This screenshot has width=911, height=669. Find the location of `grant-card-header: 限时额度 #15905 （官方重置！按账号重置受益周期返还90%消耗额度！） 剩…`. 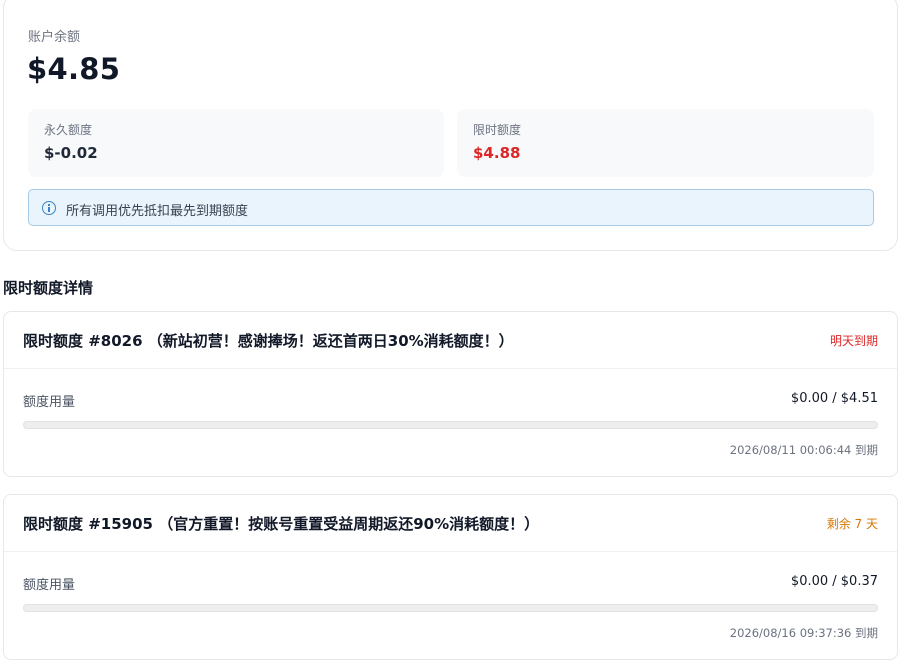

grant-card-header: 限时额度 #15905 （官方重置！按账号重置受益周期返还90%消耗额度！） 剩… is located at coordinates (450, 523).